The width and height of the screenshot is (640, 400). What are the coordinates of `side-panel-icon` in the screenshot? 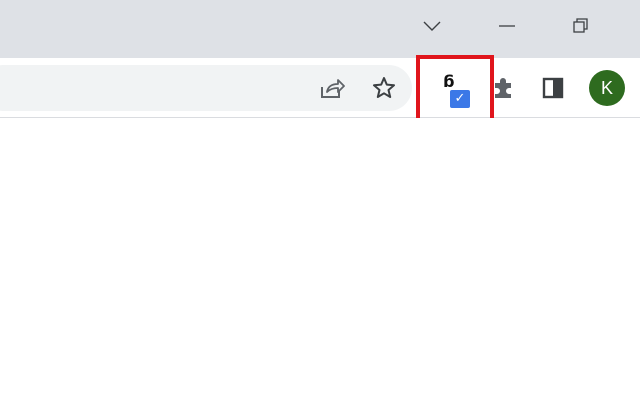 It's located at (553, 88).